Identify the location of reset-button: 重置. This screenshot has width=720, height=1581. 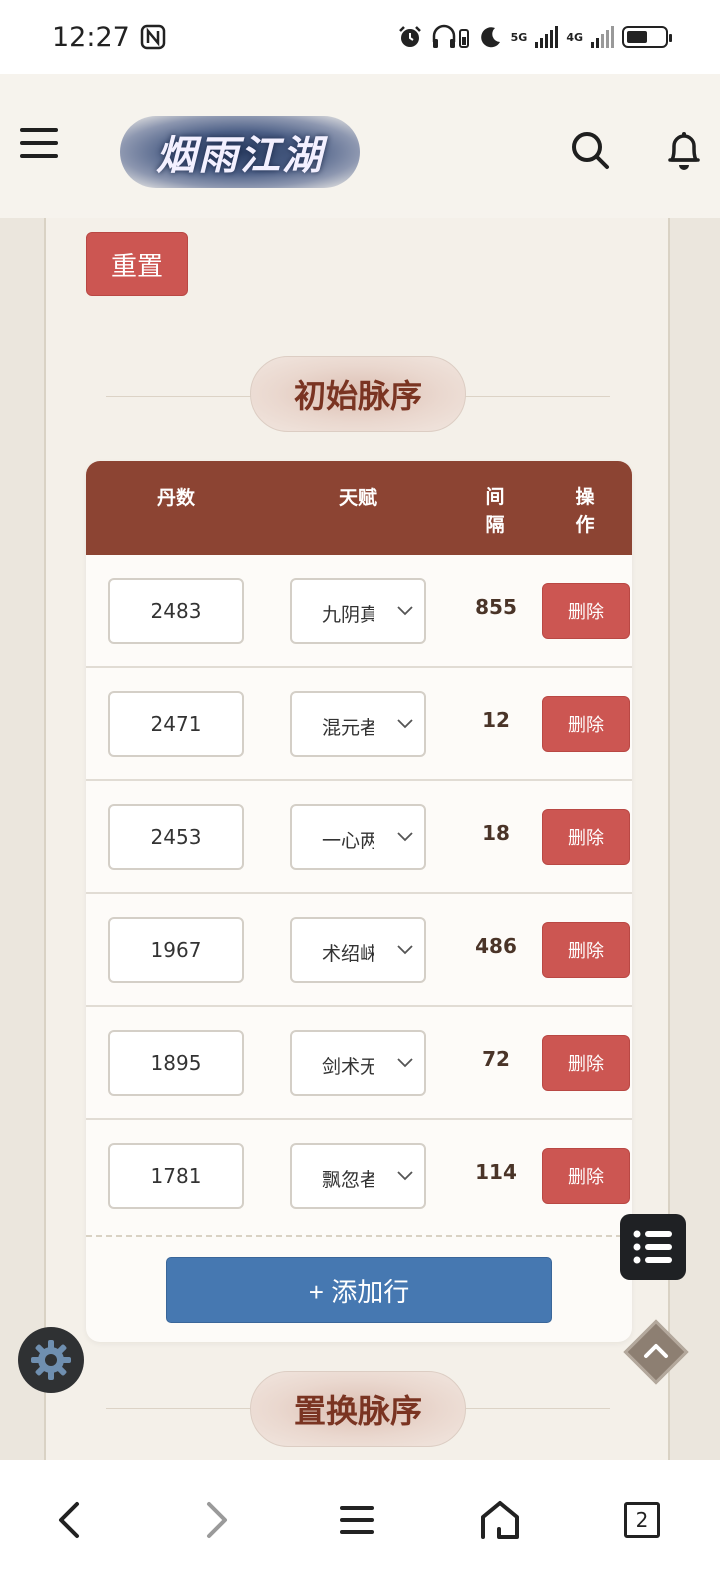
(137, 264).